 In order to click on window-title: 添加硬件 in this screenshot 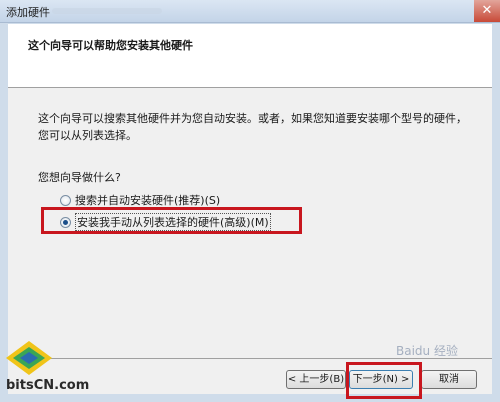, I will do `click(28, 12)`.